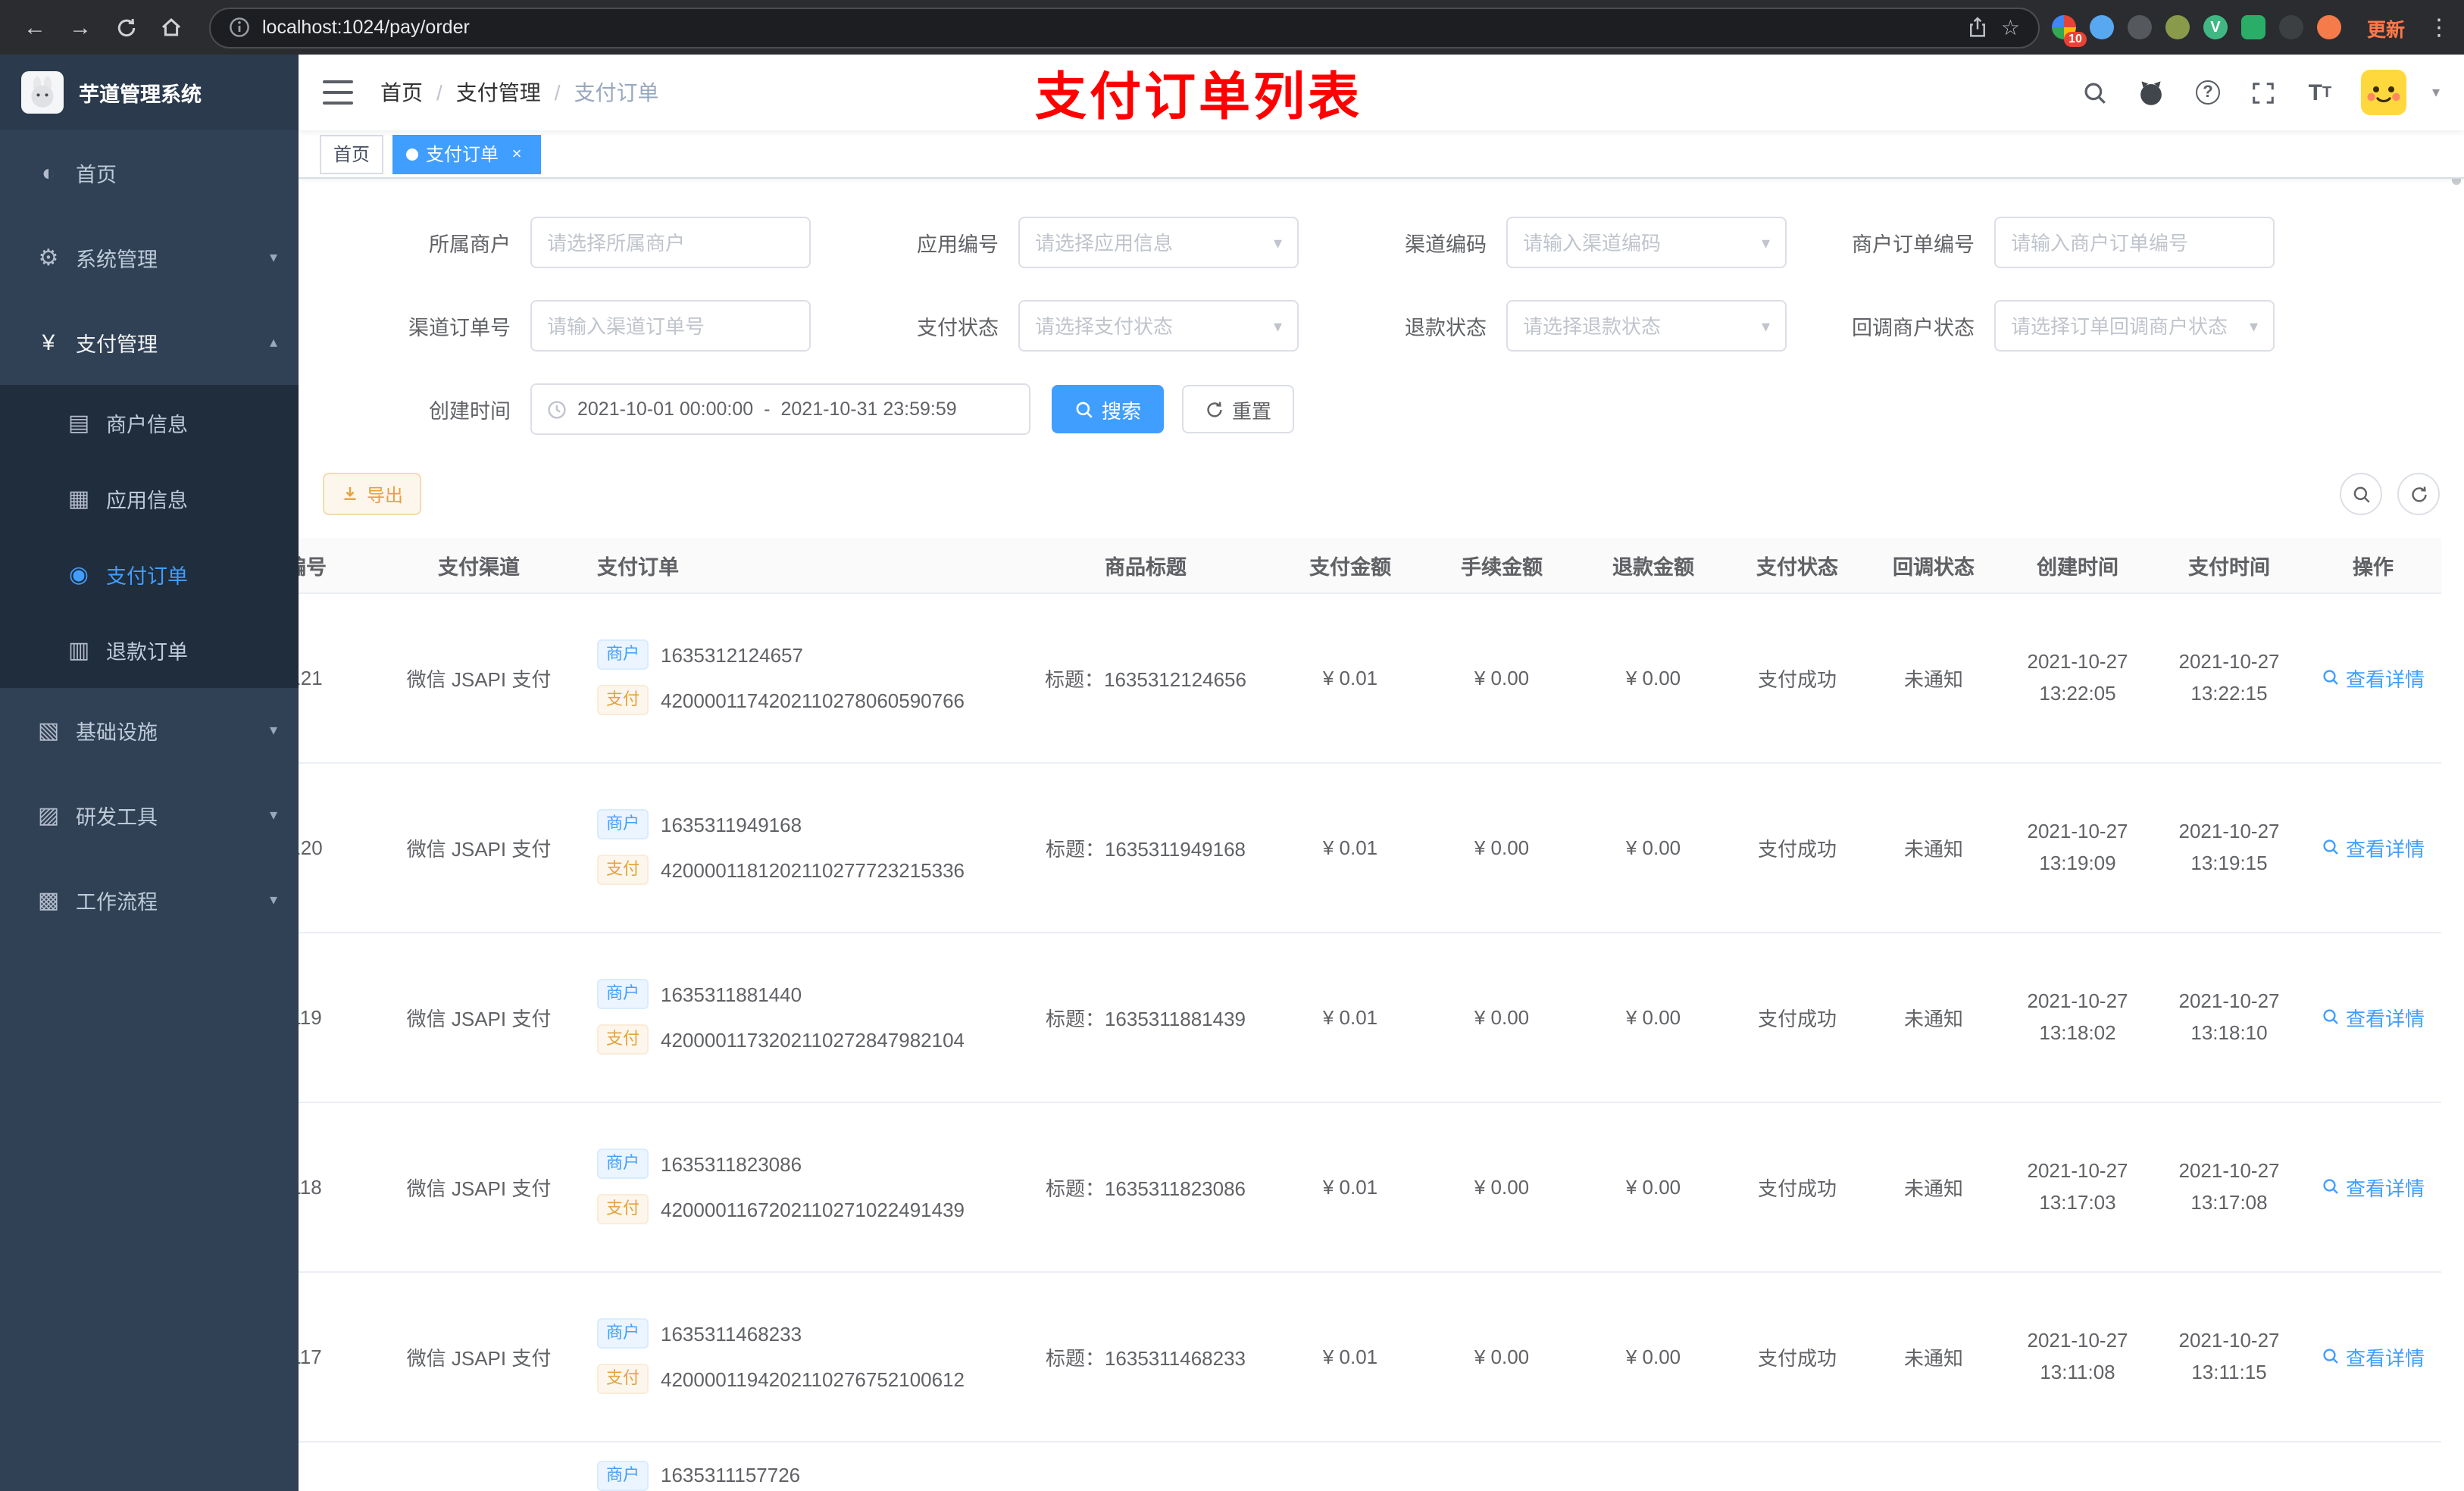 Image resolution: width=2464 pixels, height=1491 pixels. I want to click on help-icon: ?, so click(2208, 92).